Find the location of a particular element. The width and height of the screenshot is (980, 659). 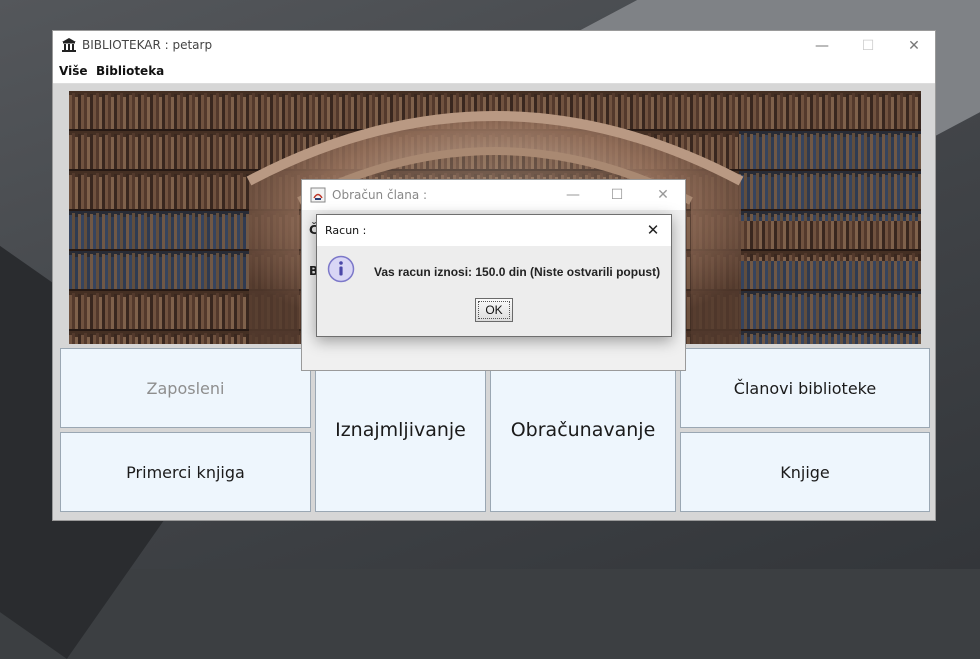

obracunavanje-button: Obračunavanje is located at coordinates (583, 430).